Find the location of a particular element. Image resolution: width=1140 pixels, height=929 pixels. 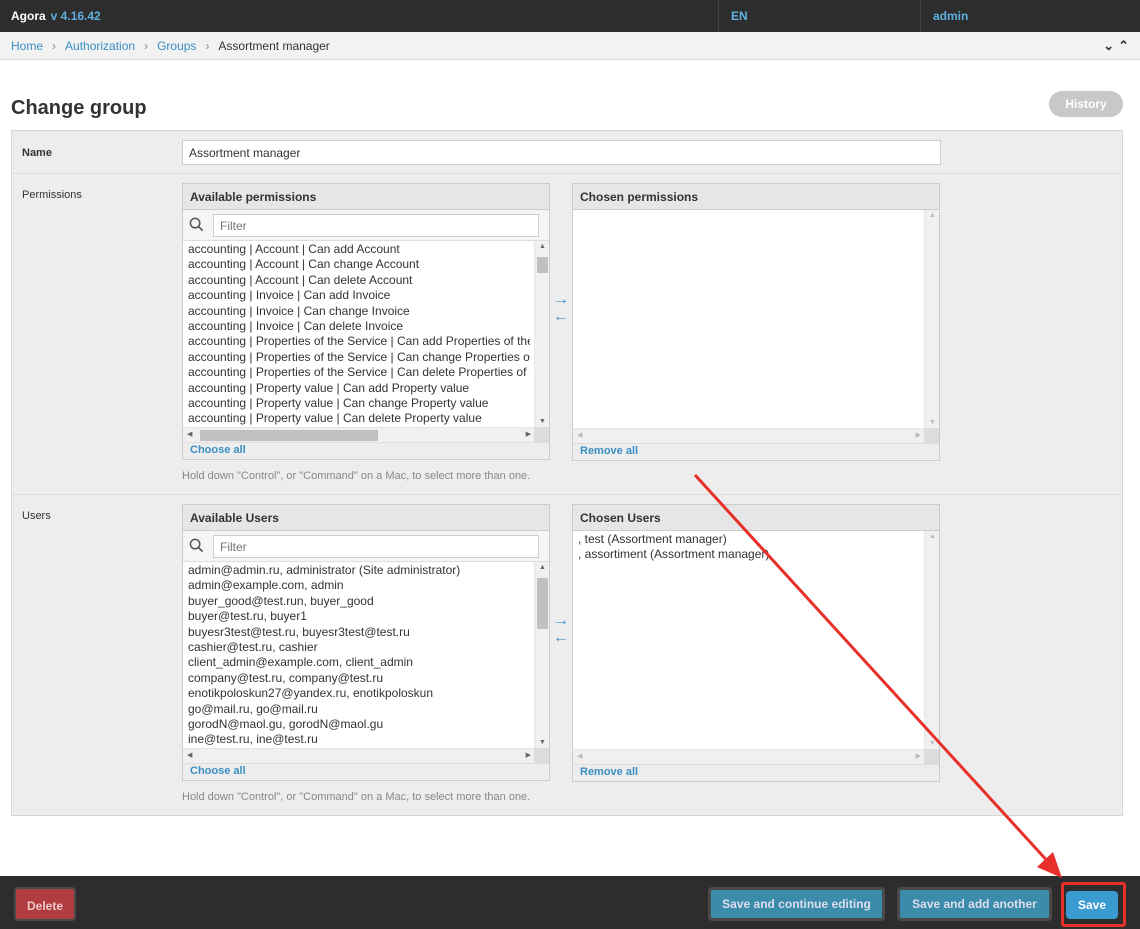

remove-all-users: Remove all is located at coordinates (756, 772).